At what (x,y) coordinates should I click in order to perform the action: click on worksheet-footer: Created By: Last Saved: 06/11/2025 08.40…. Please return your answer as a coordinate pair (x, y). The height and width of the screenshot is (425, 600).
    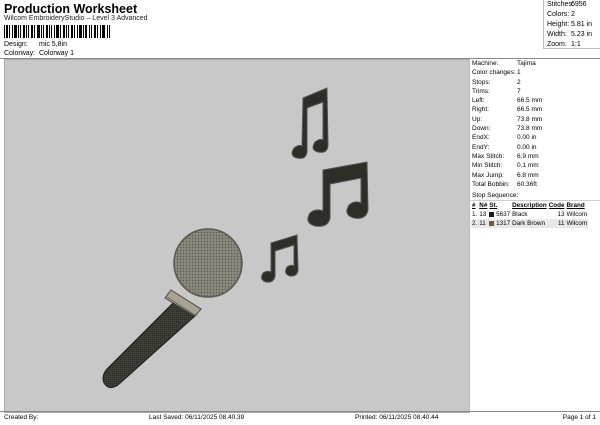
    Looking at the image, I should click on (300, 418).